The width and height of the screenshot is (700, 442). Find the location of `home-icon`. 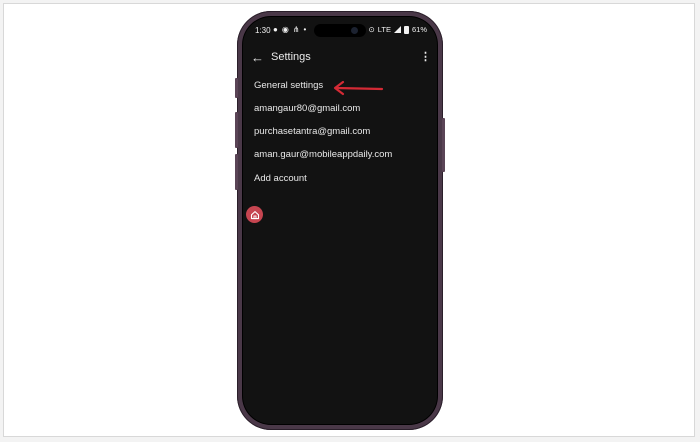

home-icon is located at coordinates (254, 214).